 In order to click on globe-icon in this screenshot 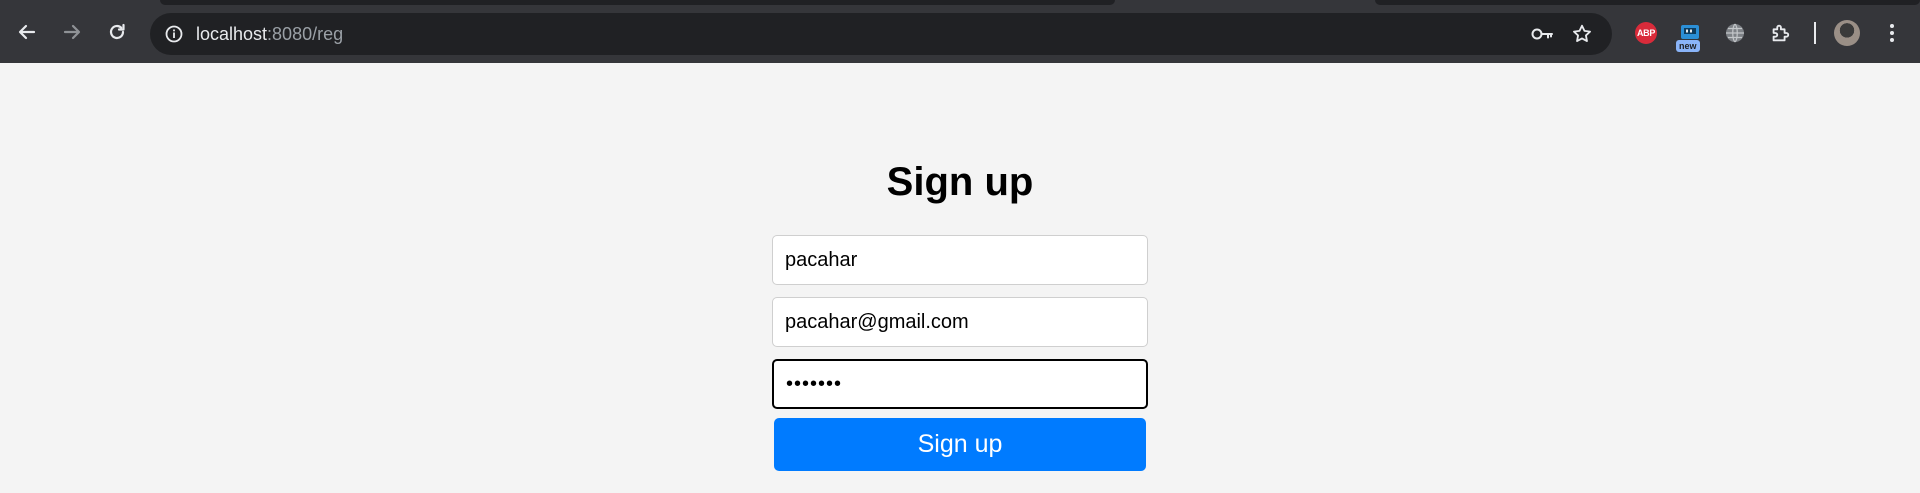, I will do `click(1735, 33)`.